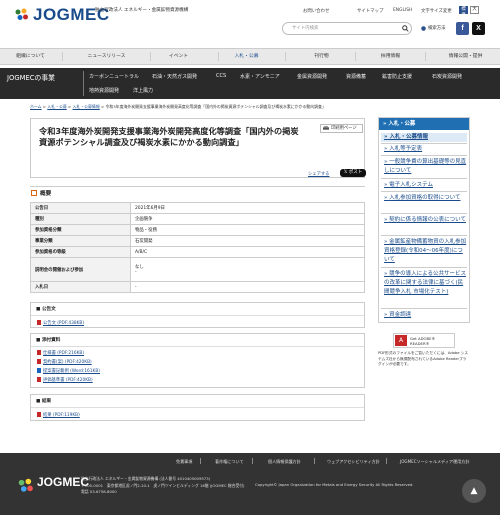 The width and height of the screenshot is (500, 515). Describe the element at coordinates (405, 28) in the screenshot. I see `search-icon` at that location.